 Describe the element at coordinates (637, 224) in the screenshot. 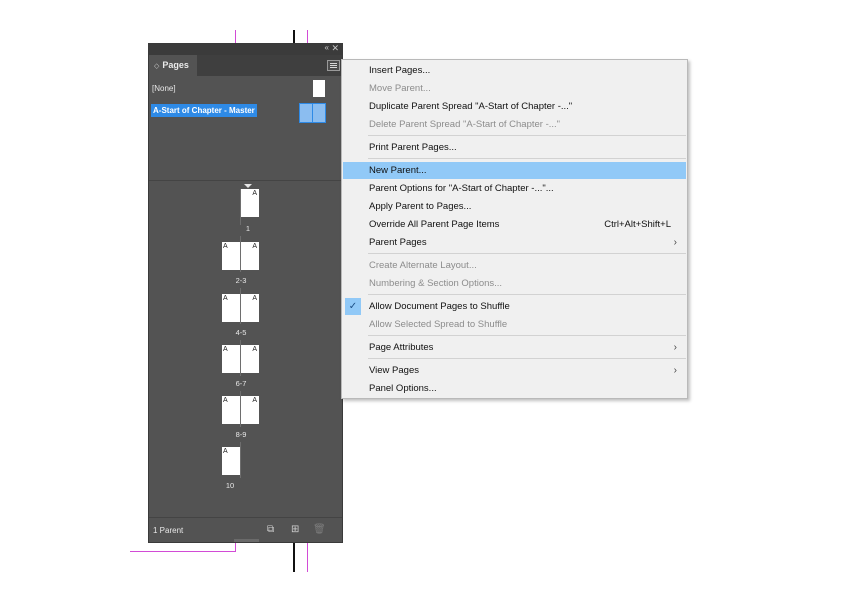

I see `shortcut-label: Ctrl+Alt+Shift+L` at that location.